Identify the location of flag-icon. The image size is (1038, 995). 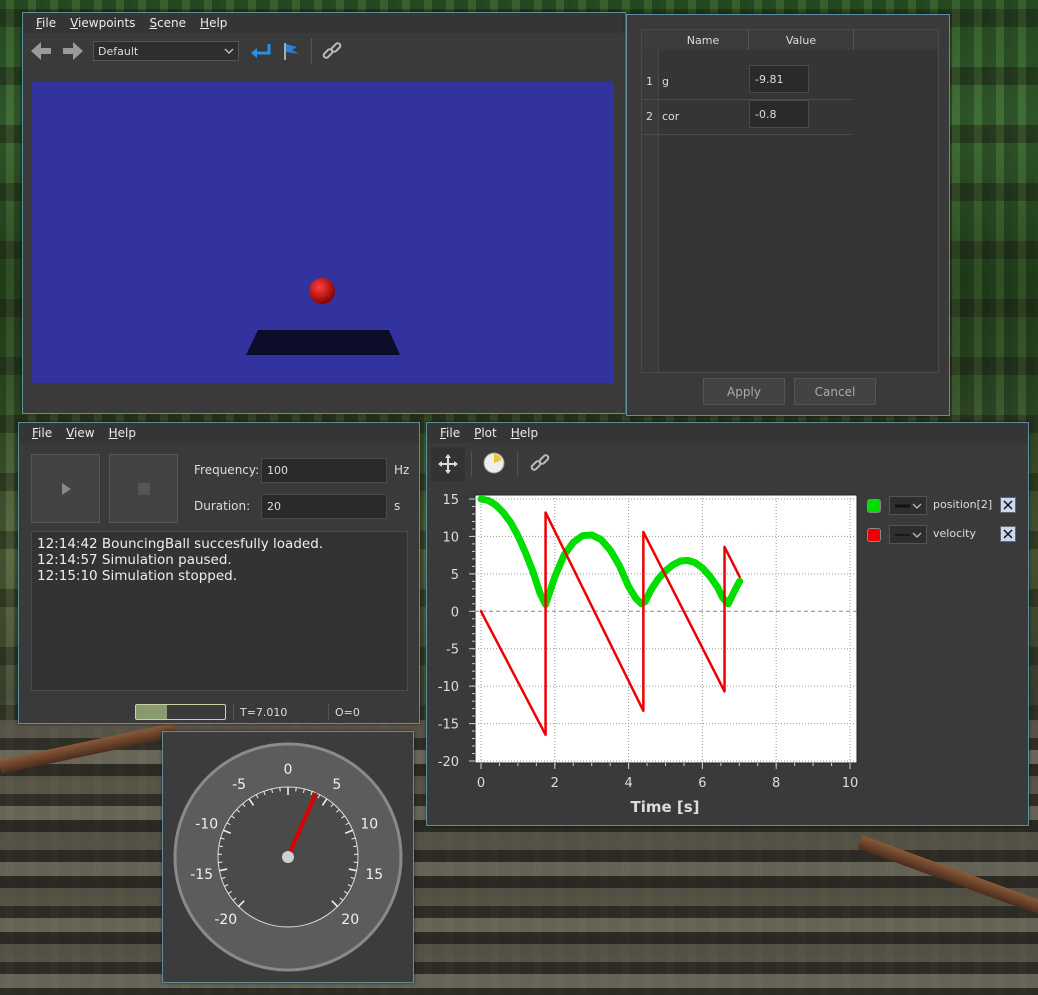
(292, 51).